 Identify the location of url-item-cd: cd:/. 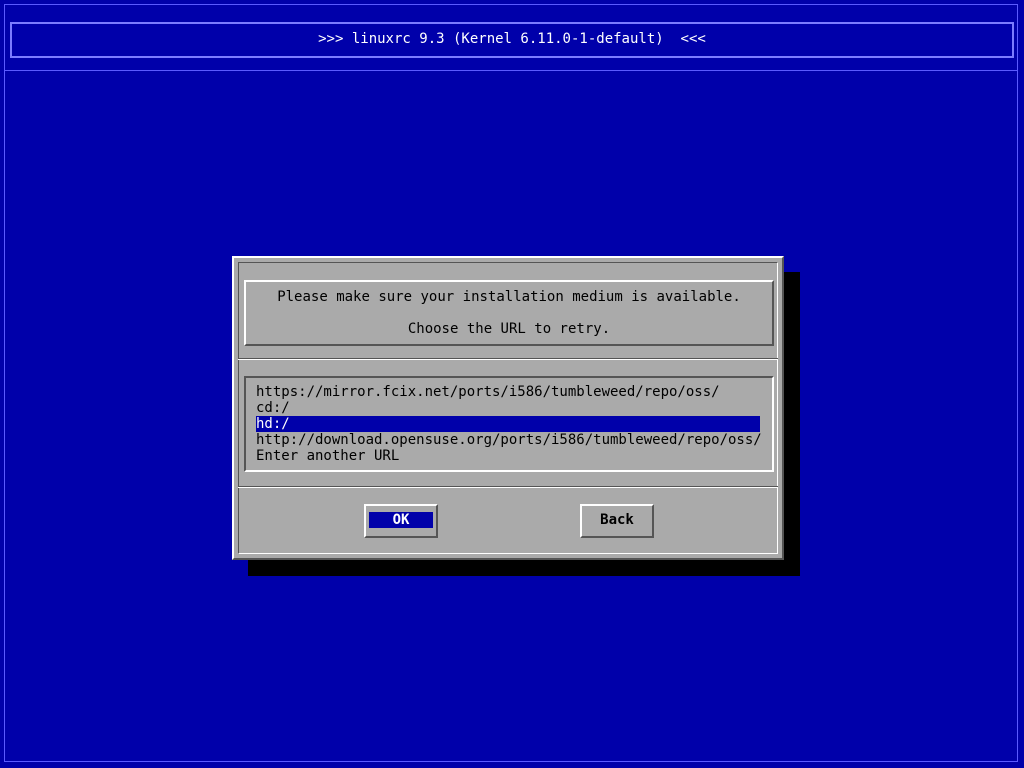
(508, 408).